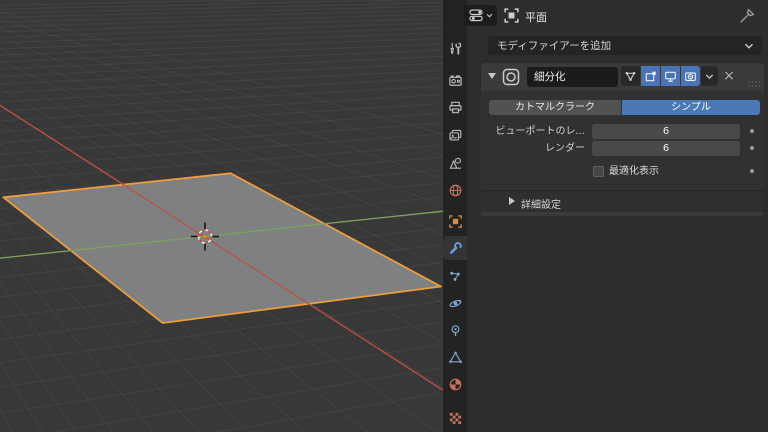  What do you see at coordinates (634, 171) in the screenshot?
I see `optimal-display-label: 最適化表示` at bounding box center [634, 171].